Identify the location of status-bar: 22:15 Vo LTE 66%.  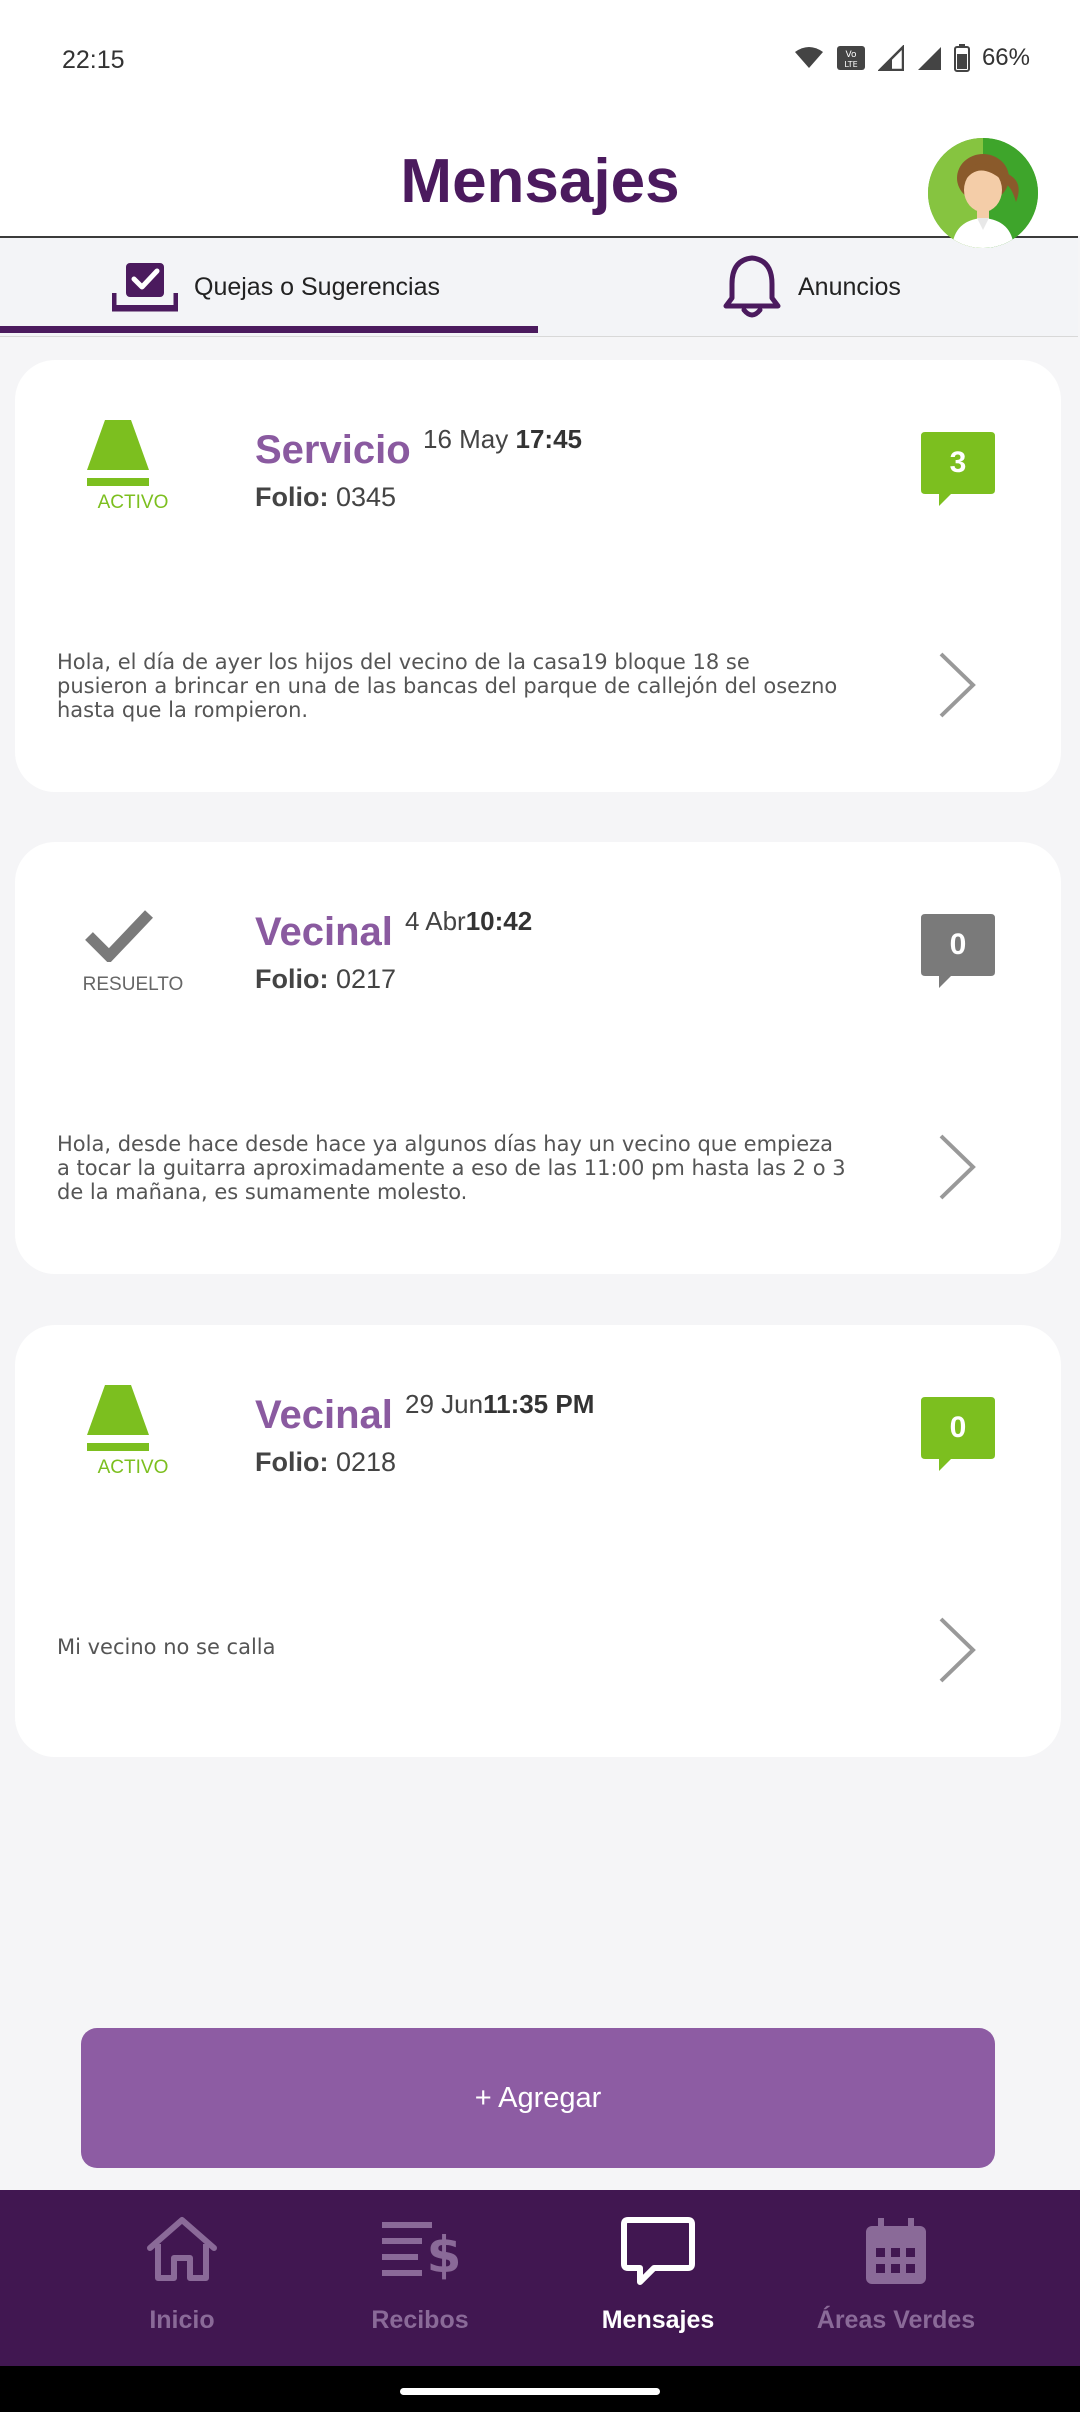
(540, 62).